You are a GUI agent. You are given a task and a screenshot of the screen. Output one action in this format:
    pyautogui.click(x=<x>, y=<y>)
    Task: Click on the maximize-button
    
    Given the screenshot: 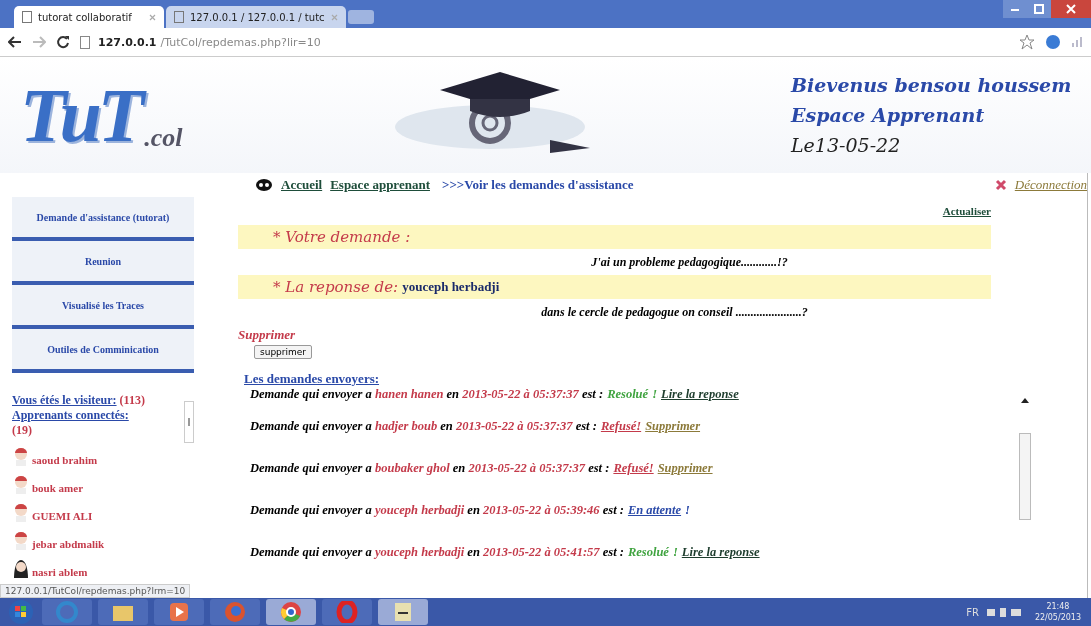 What is the action you would take?
    pyautogui.click(x=1039, y=9)
    